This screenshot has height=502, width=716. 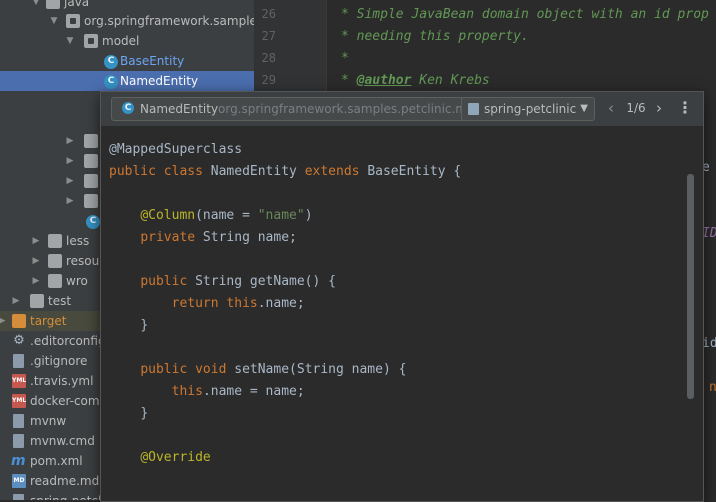 I want to click on code-line: @Column(name = "name"), so click(x=226, y=215).